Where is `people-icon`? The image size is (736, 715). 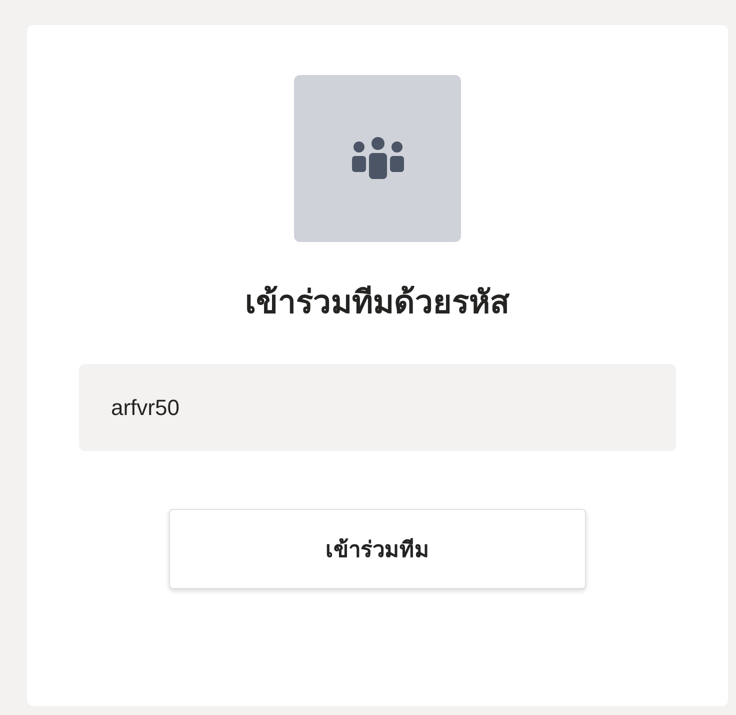 people-icon is located at coordinates (378, 158).